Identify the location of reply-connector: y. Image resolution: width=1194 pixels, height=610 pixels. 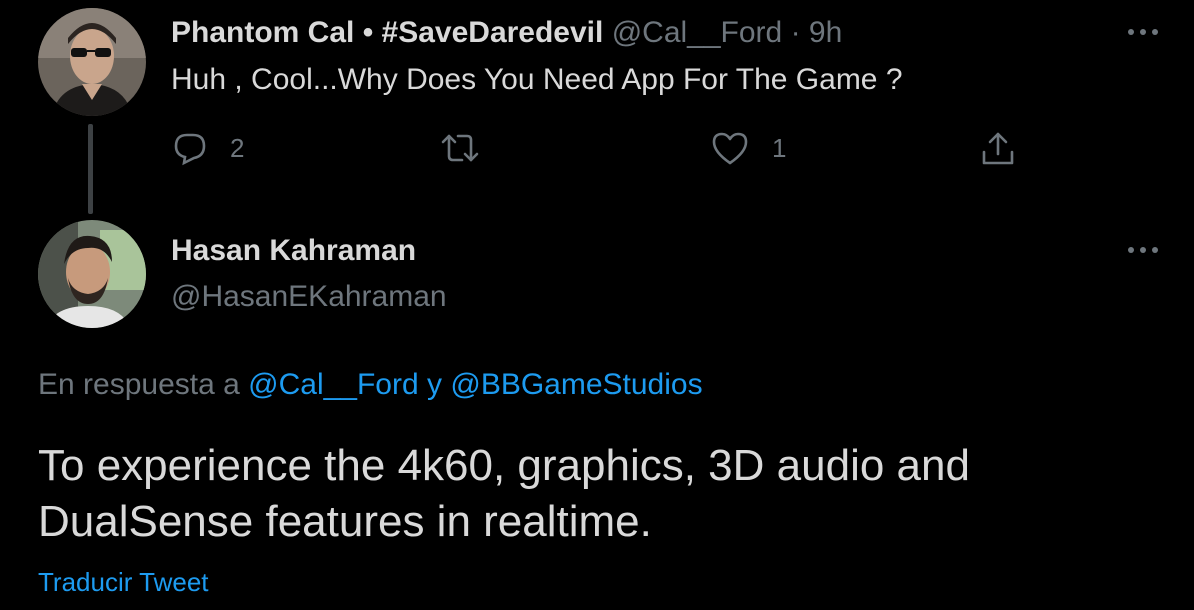
(435, 384).